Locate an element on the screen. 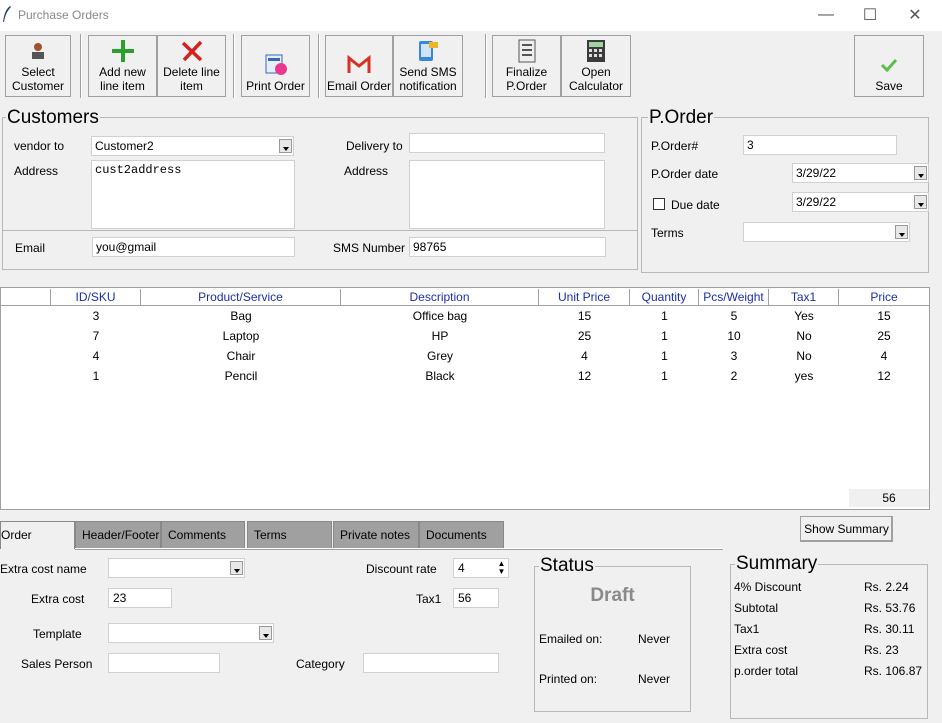 This screenshot has height=723, width=942. maximize-button: ☐ is located at coordinates (870, 15).